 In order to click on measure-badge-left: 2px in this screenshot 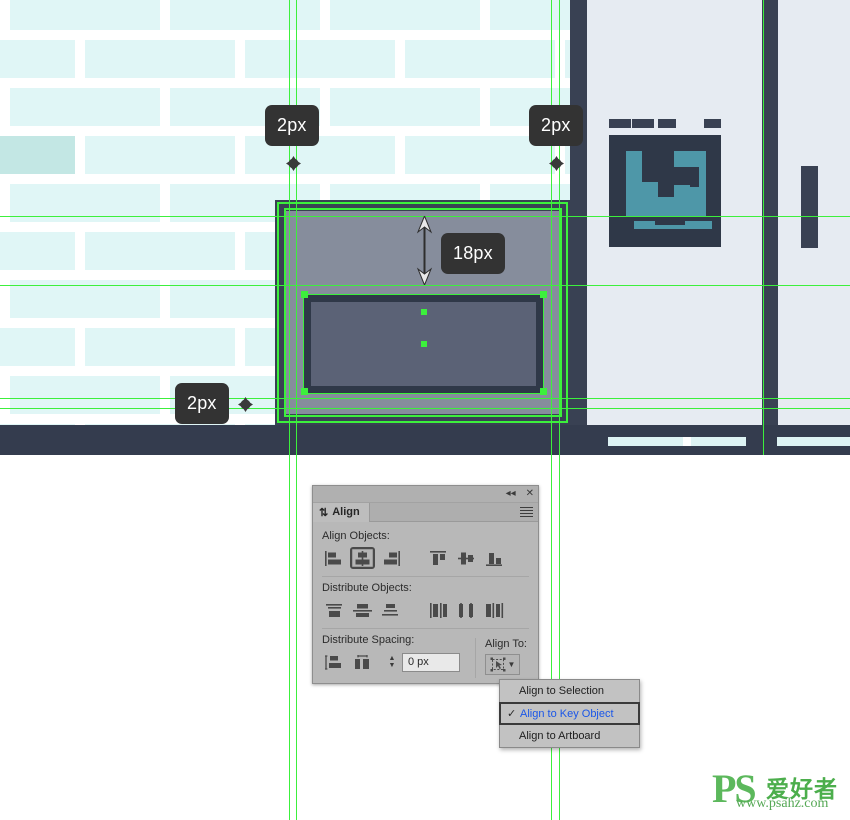, I will do `click(292, 125)`.